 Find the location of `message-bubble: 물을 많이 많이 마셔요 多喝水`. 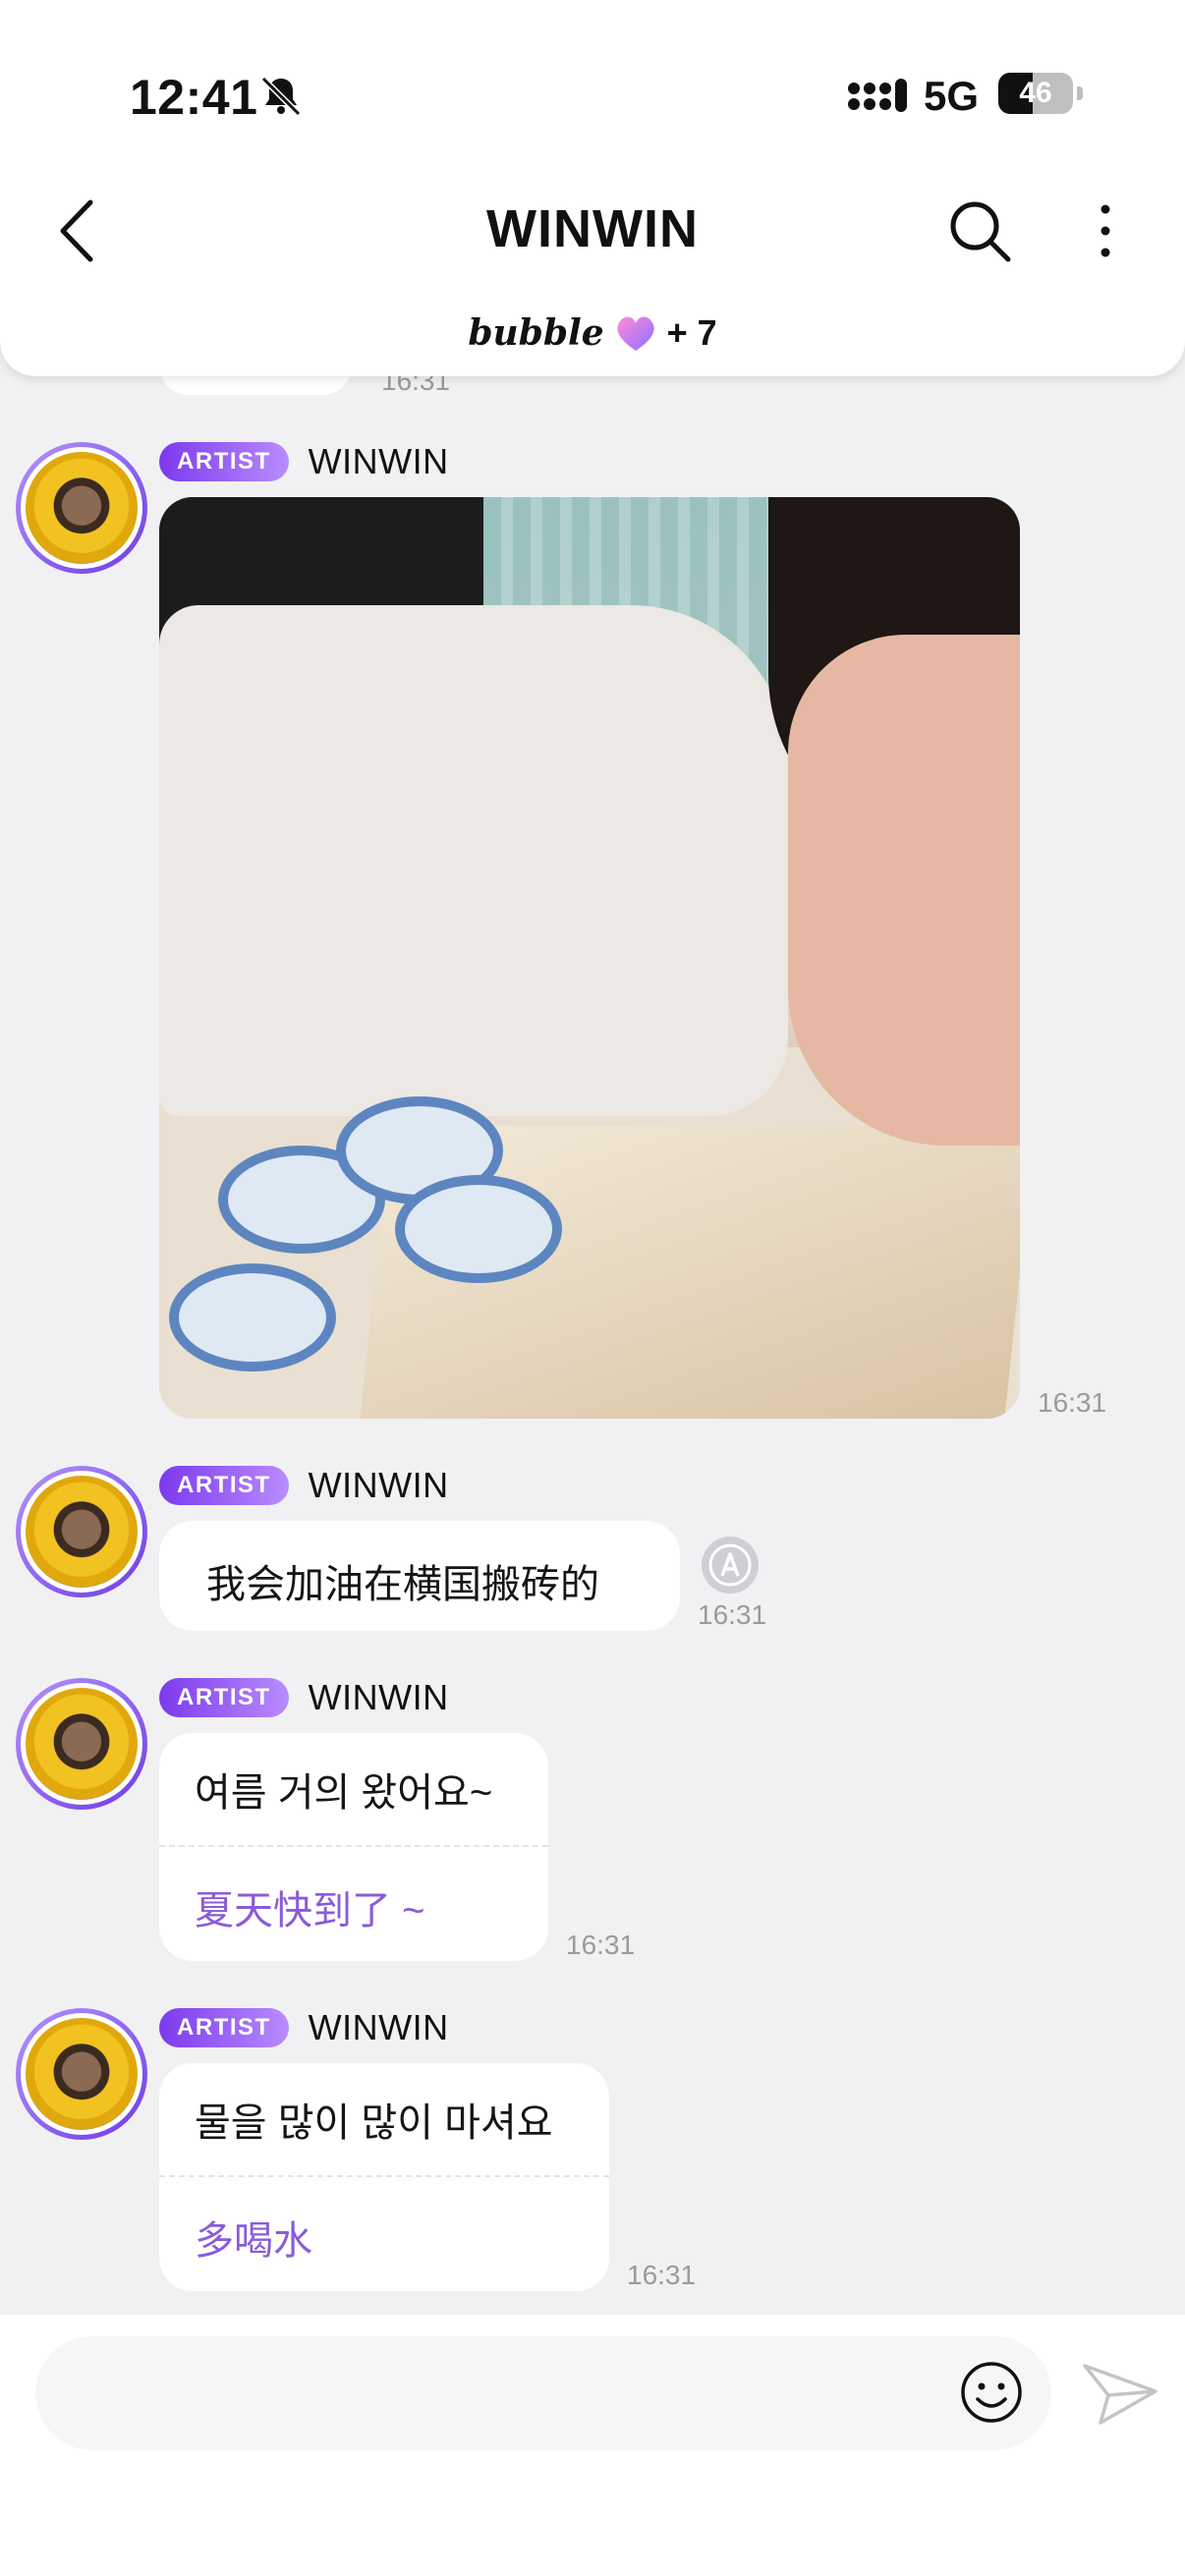

message-bubble: 물을 많이 많이 마셔요 多喝水 is located at coordinates (384, 2177).